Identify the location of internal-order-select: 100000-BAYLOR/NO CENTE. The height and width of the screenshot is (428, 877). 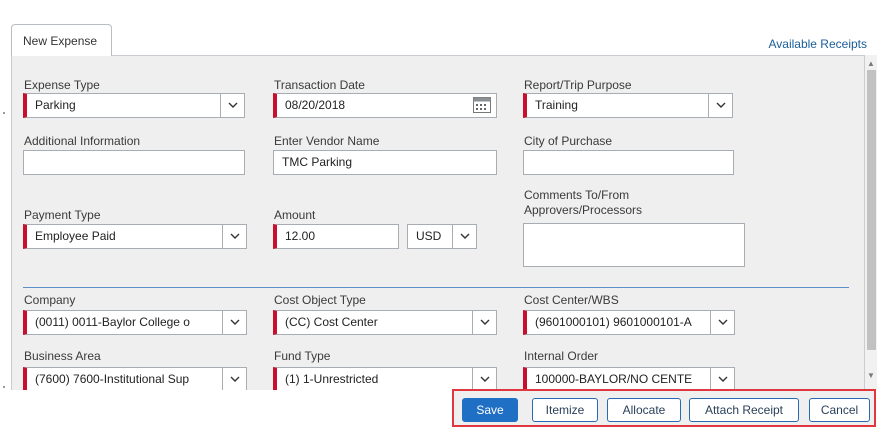
(629, 378).